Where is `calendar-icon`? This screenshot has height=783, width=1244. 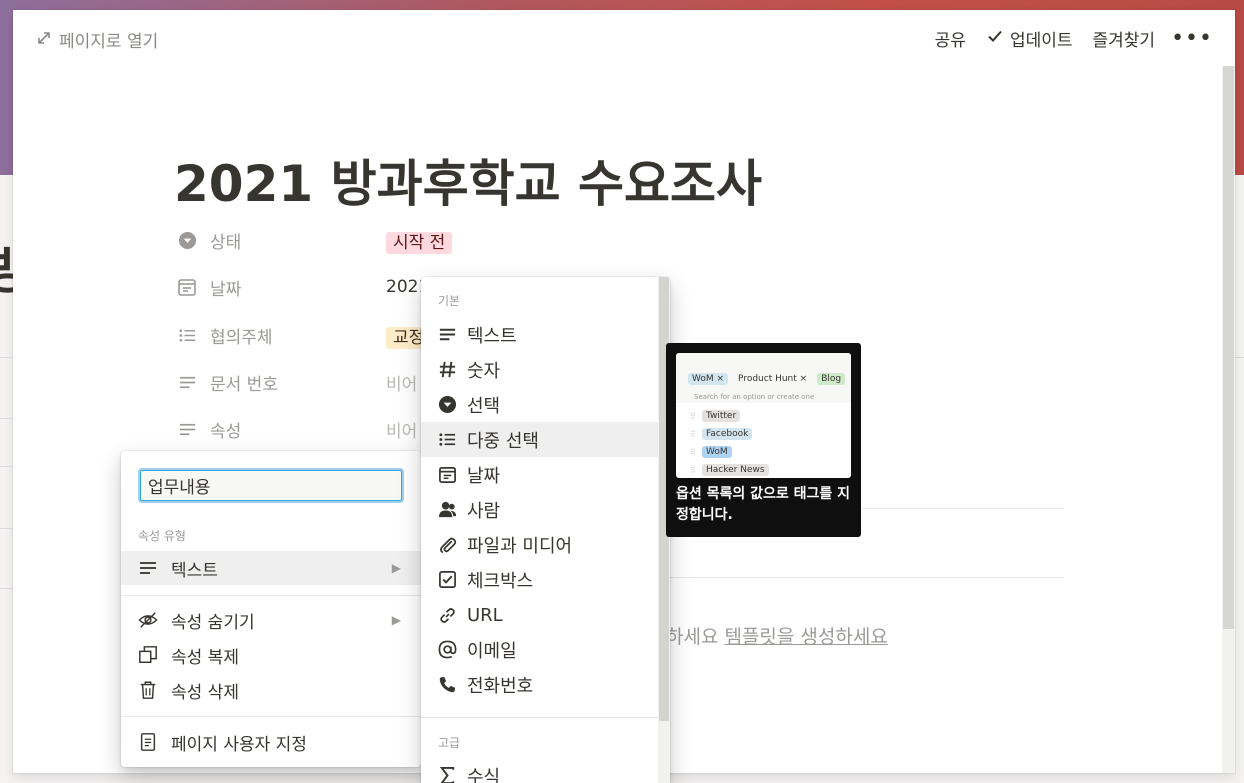 calendar-icon is located at coordinates (447, 475).